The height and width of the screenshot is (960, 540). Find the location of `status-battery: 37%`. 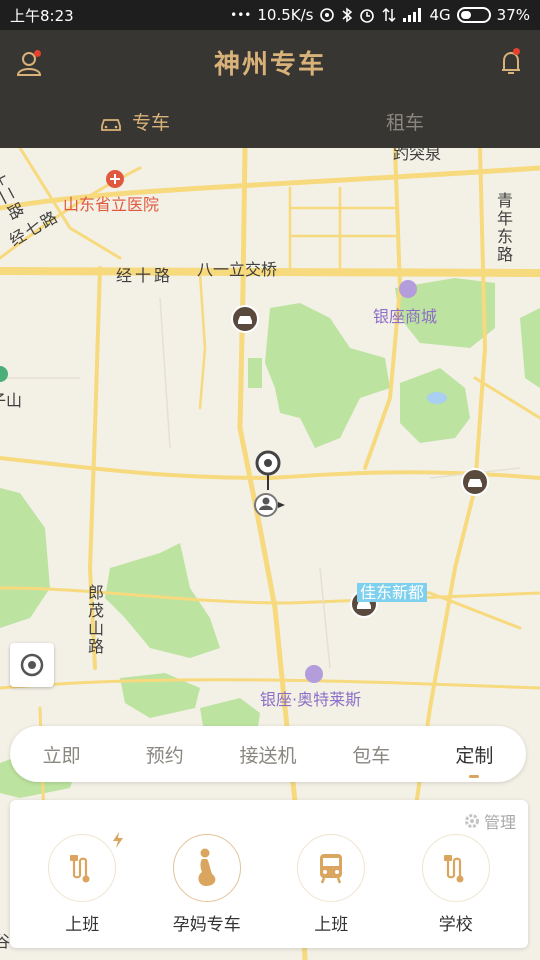

status-battery: 37% is located at coordinates (513, 15).